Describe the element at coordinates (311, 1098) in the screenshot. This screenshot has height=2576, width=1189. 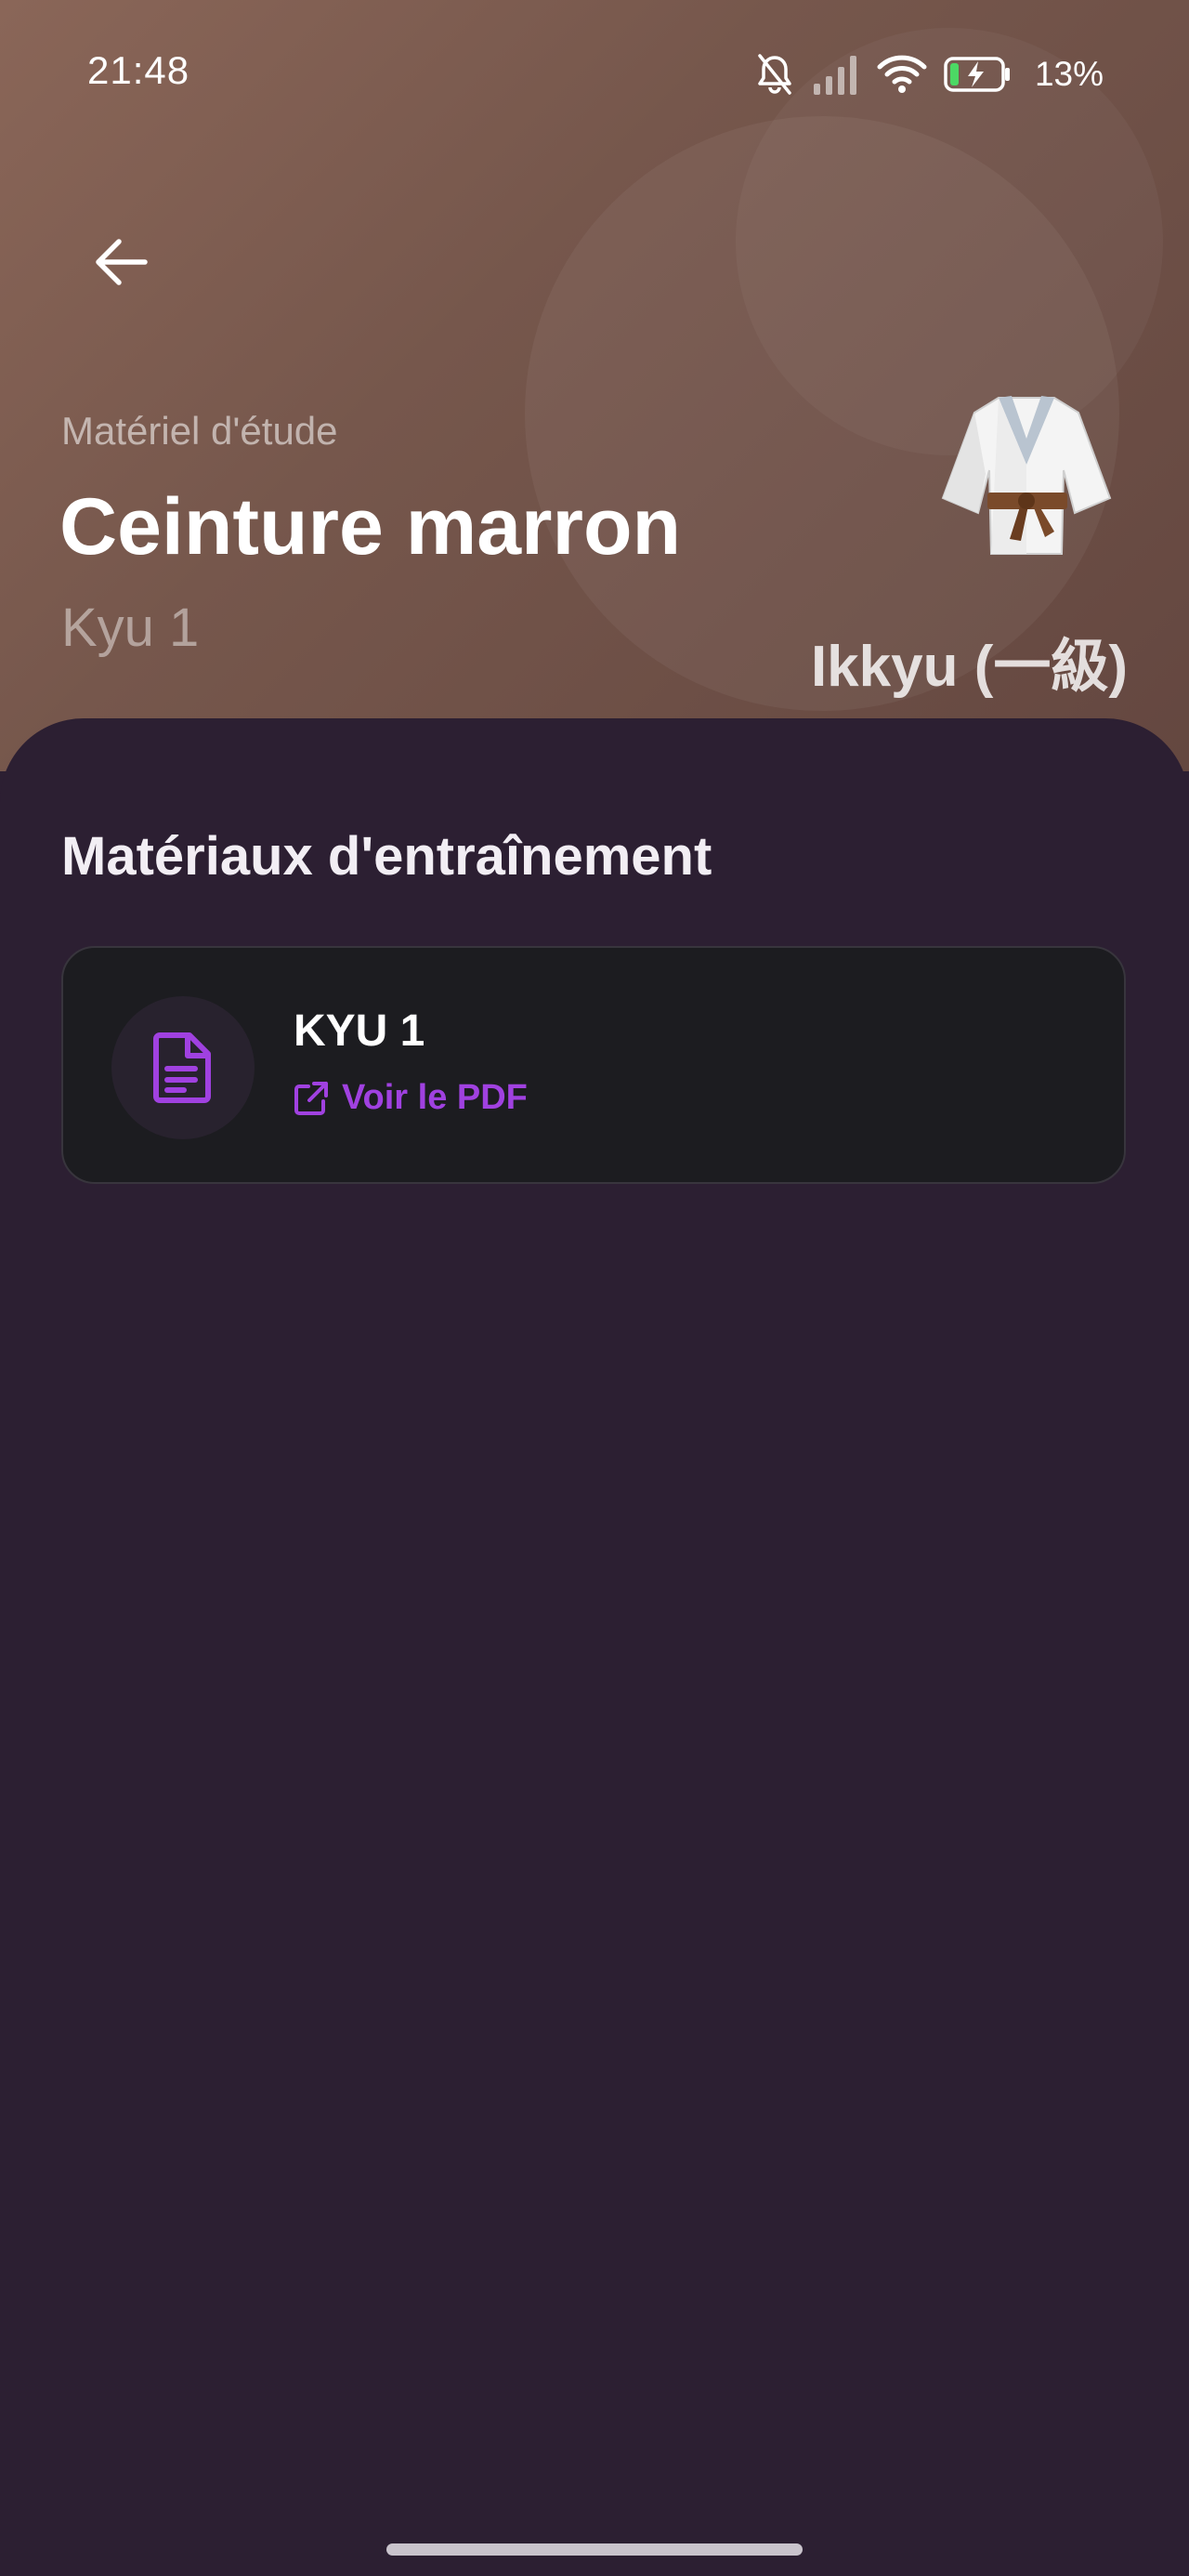
I see `external-link-icon` at that location.